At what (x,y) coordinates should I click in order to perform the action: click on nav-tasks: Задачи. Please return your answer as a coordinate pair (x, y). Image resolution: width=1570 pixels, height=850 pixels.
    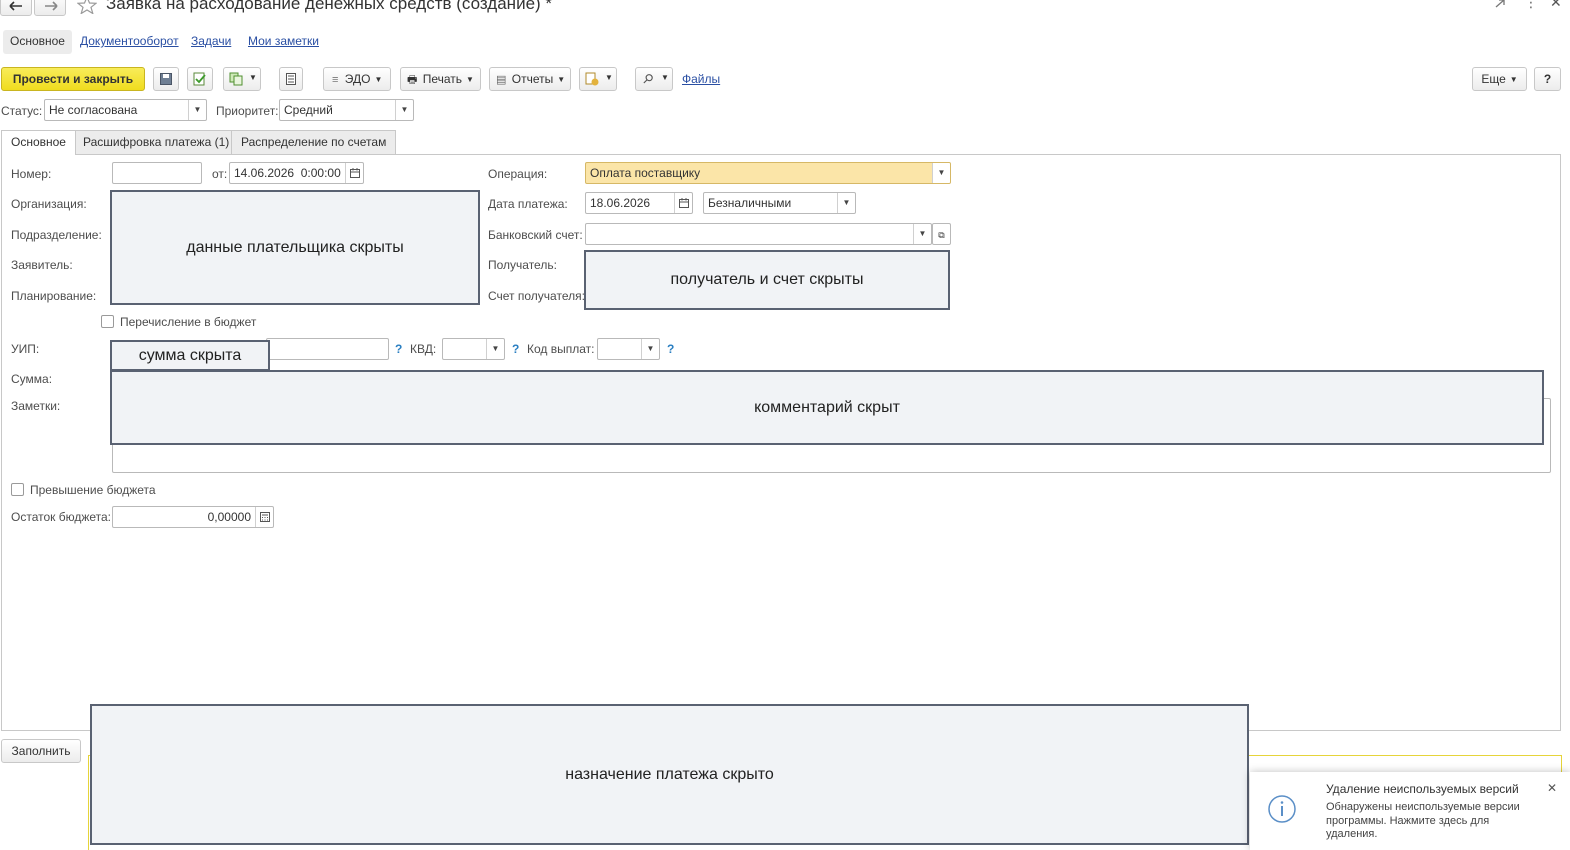
    Looking at the image, I should click on (211, 41).